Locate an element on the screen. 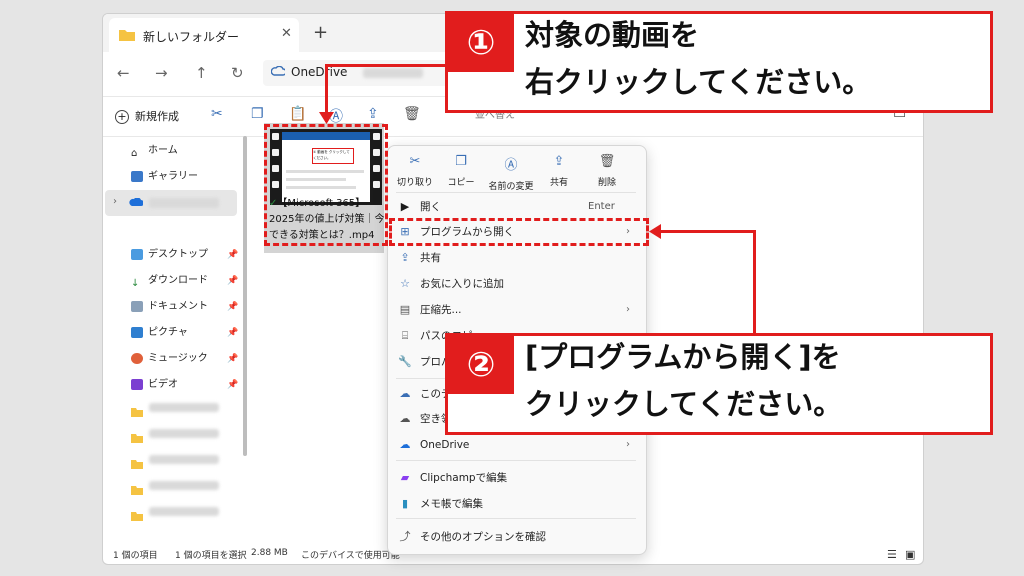 The height and width of the screenshot is (576, 1024). sidebar-label: ギャラリー is located at coordinates (173, 176).